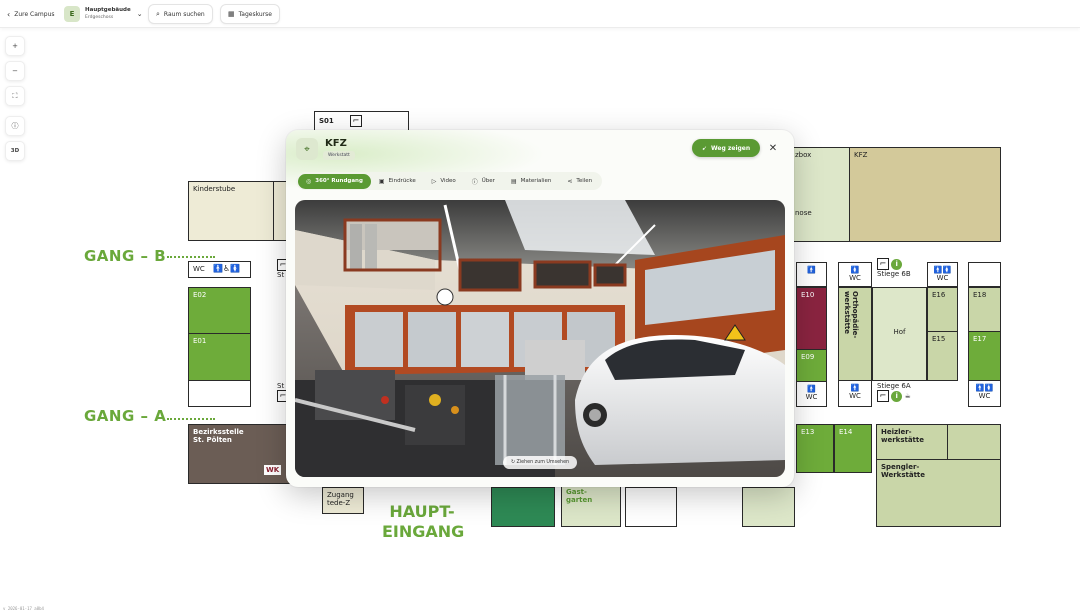 The image size is (1080, 615). What do you see at coordinates (984, 309) in the screenshot?
I see `room-e18: E18` at bounding box center [984, 309].